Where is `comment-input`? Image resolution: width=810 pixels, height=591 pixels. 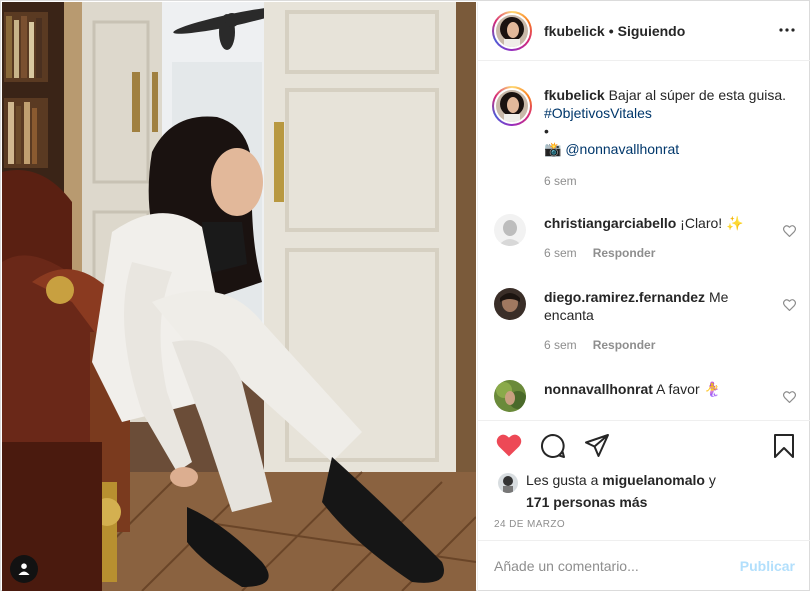
comment-input is located at coordinates (617, 566).